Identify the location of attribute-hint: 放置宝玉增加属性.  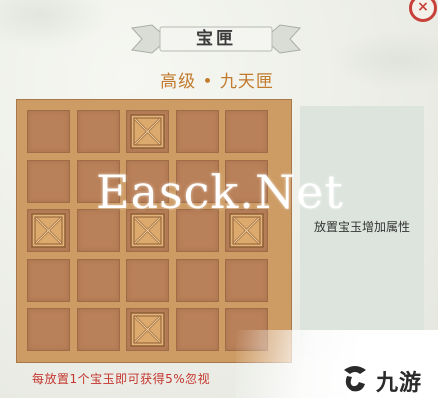
(361, 227).